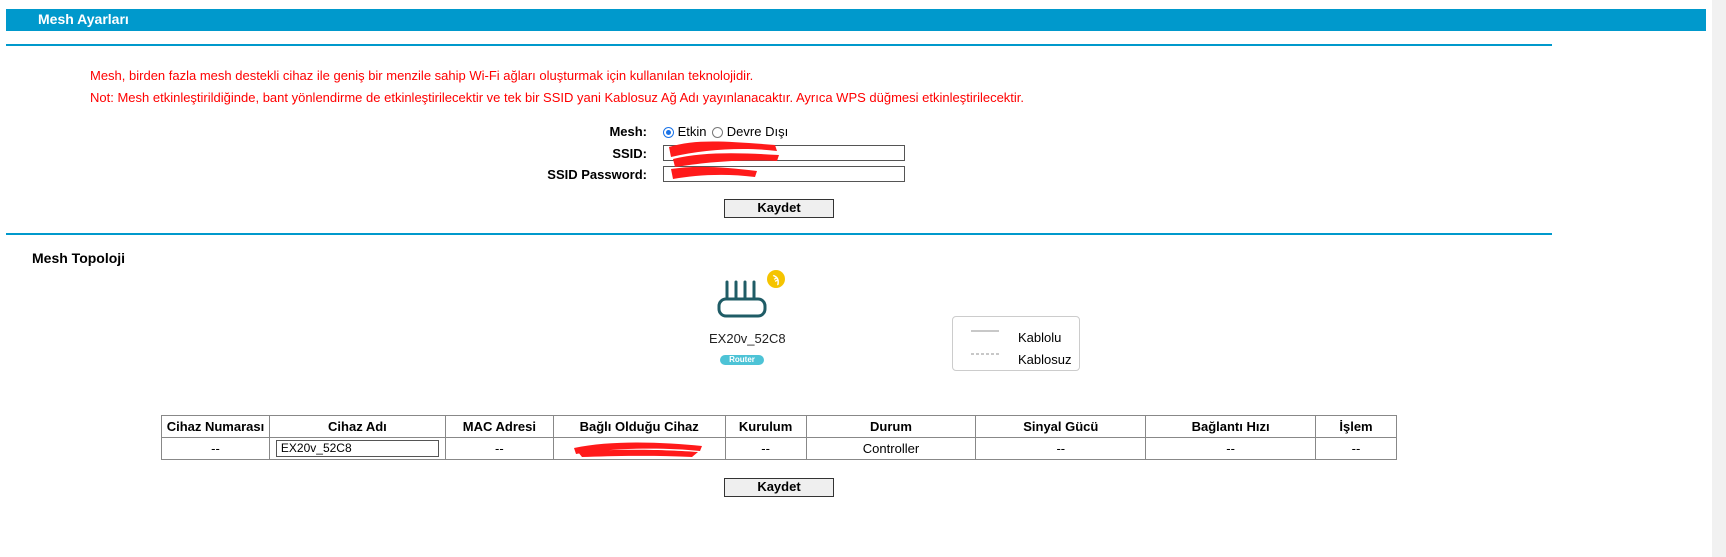 This screenshot has width=1726, height=557. I want to click on legend-wired-label: Kablolu, so click(1040, 337).